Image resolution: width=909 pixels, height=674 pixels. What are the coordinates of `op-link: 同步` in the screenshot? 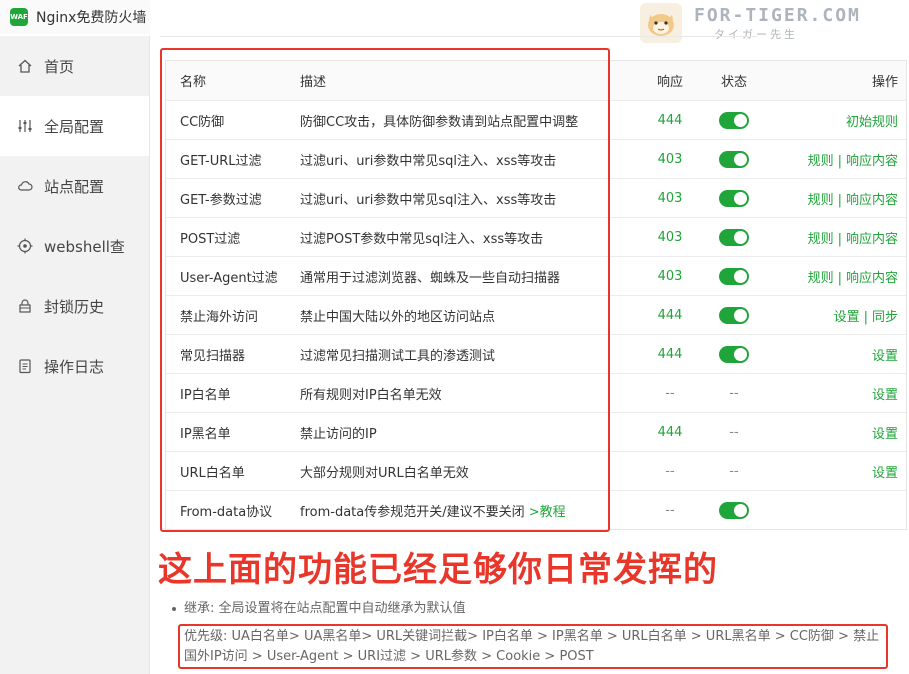 It's located at (885, 317).